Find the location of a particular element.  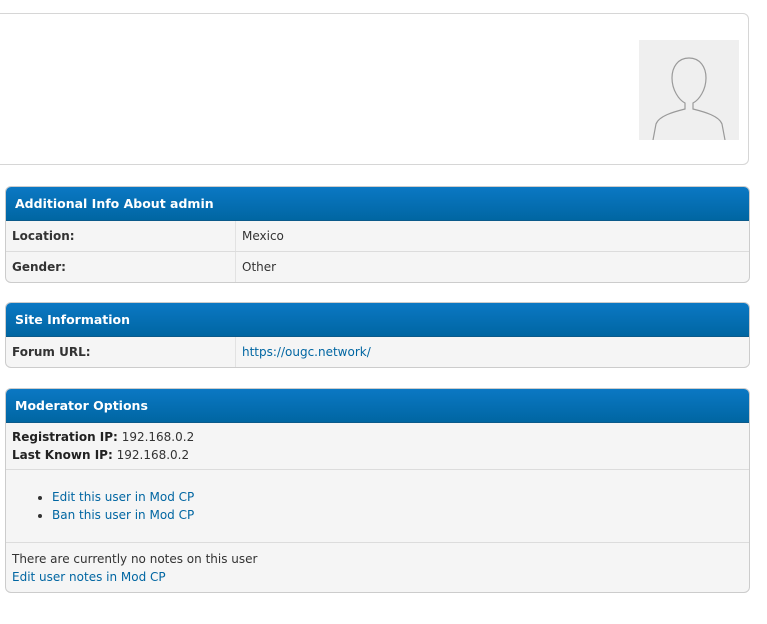

location-value: Mexico is located at coordinates (263, 236).